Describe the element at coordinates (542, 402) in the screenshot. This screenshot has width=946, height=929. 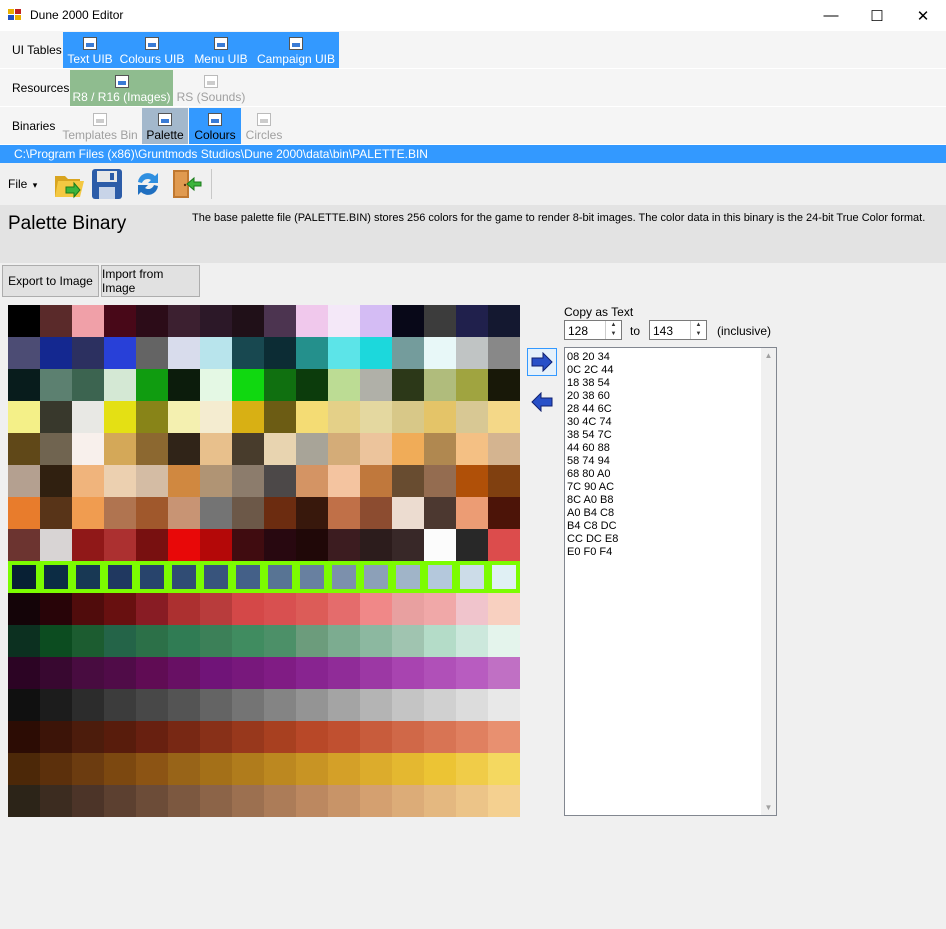
I see `paste-from-text-button` at that location.